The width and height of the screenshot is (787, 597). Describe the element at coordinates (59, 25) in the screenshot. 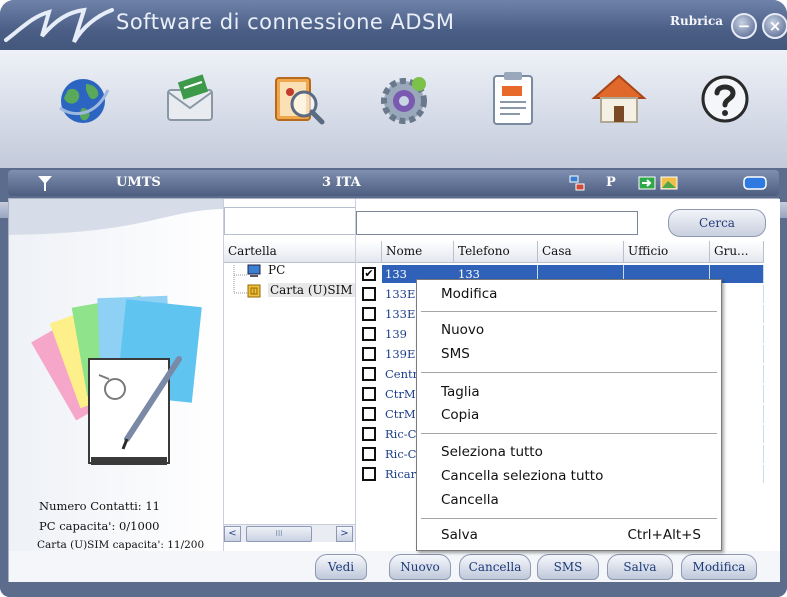

I see `logo-swoosh-icon` at that location.